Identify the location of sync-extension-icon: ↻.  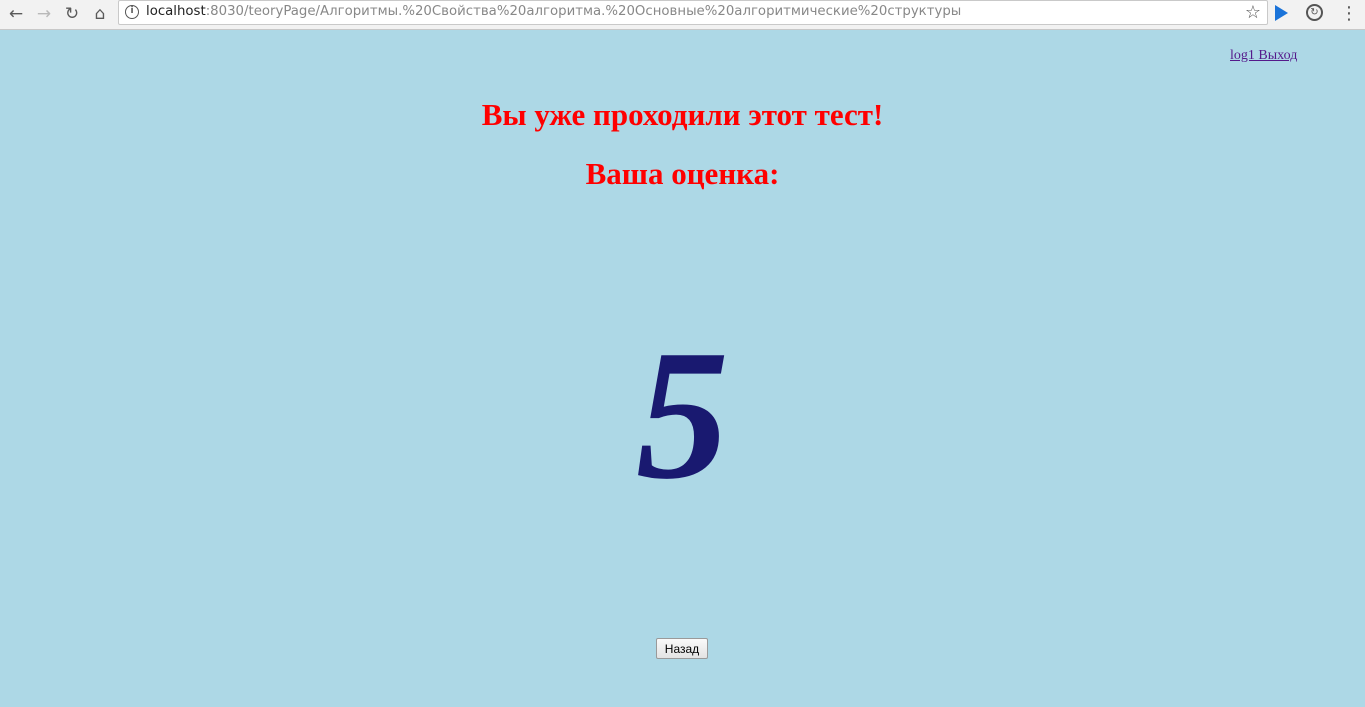
(1314, 12).